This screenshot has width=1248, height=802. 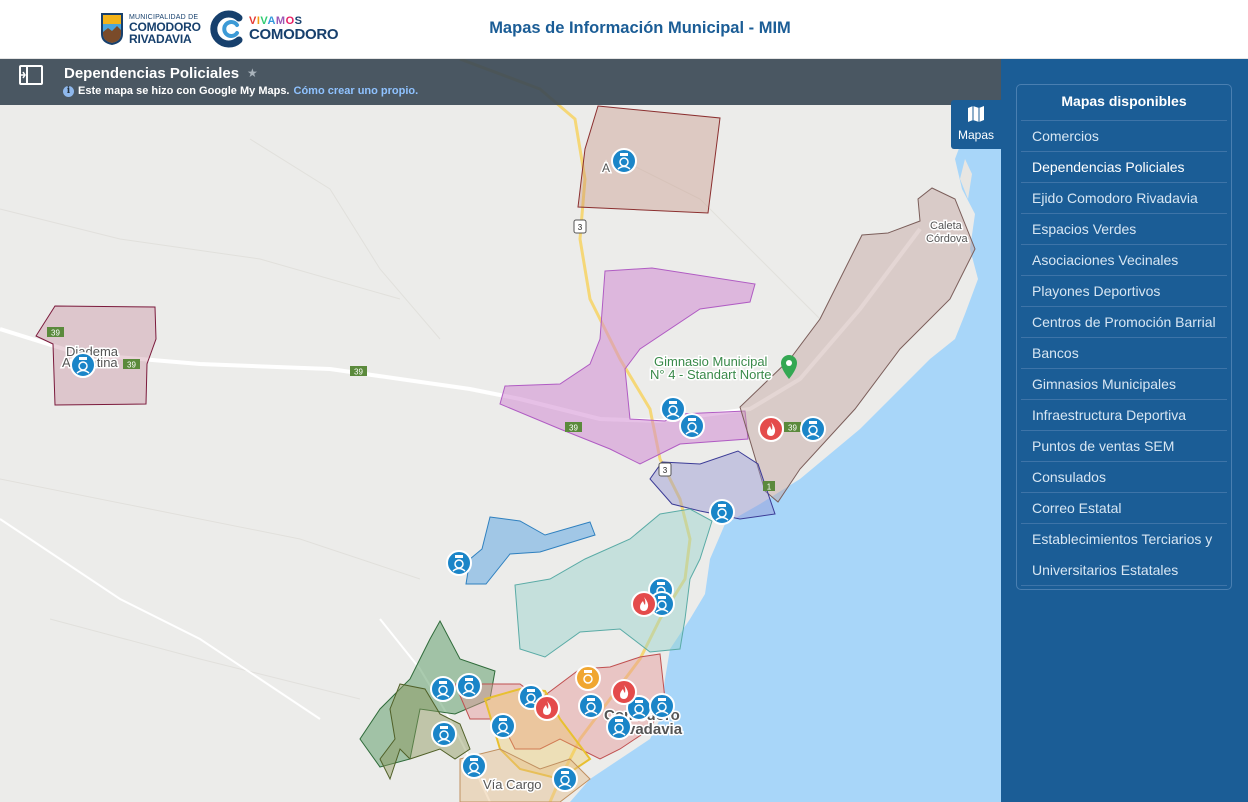 I want to click on info-icon: i, so click(x=68, y=91).